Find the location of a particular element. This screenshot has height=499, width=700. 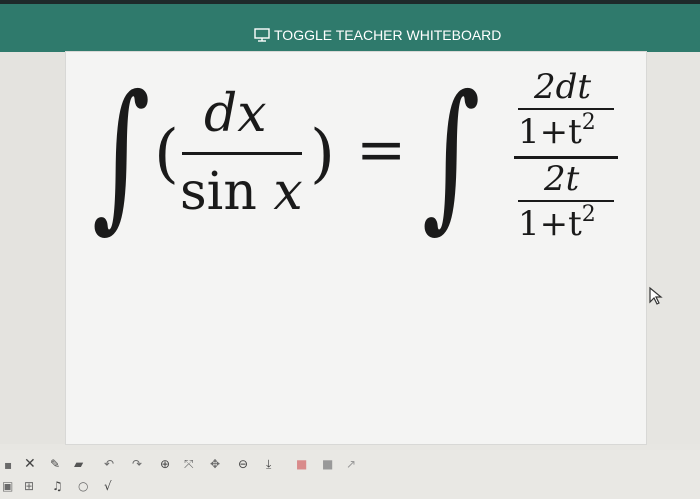

rhs-integral-sign: ∫ is located at coordinates (451, 153).